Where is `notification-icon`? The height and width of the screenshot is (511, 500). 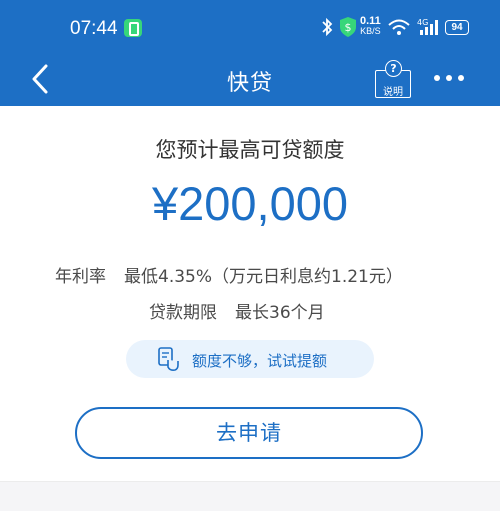
notification-icon is located at coordinates (133, 28).